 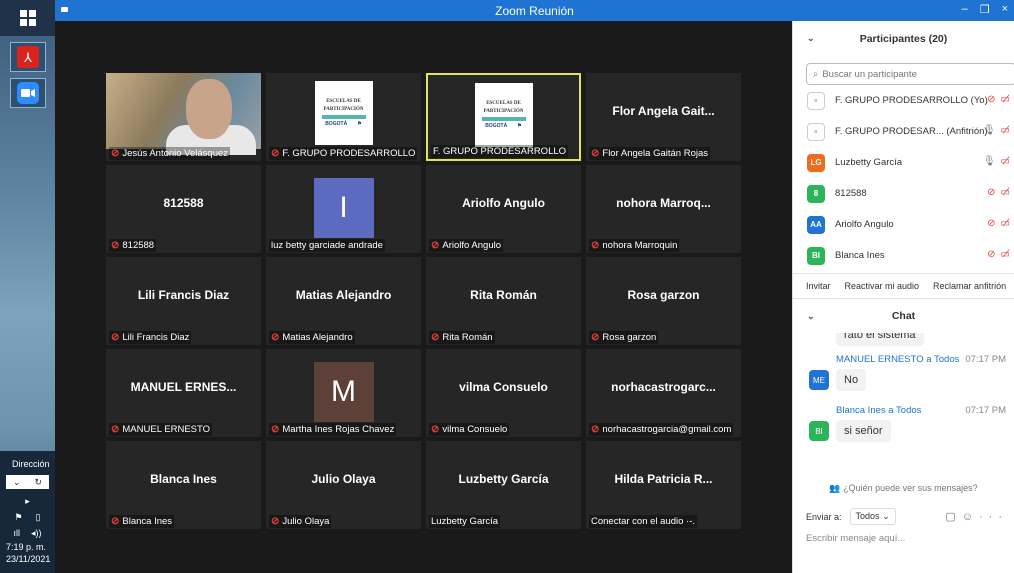 What do you see at coordinates (343, 301) in the screenshot?
I see `participant-tile: Matias Alejandro ⊘ Matias Alejandro` at bounding box center [343, 301].